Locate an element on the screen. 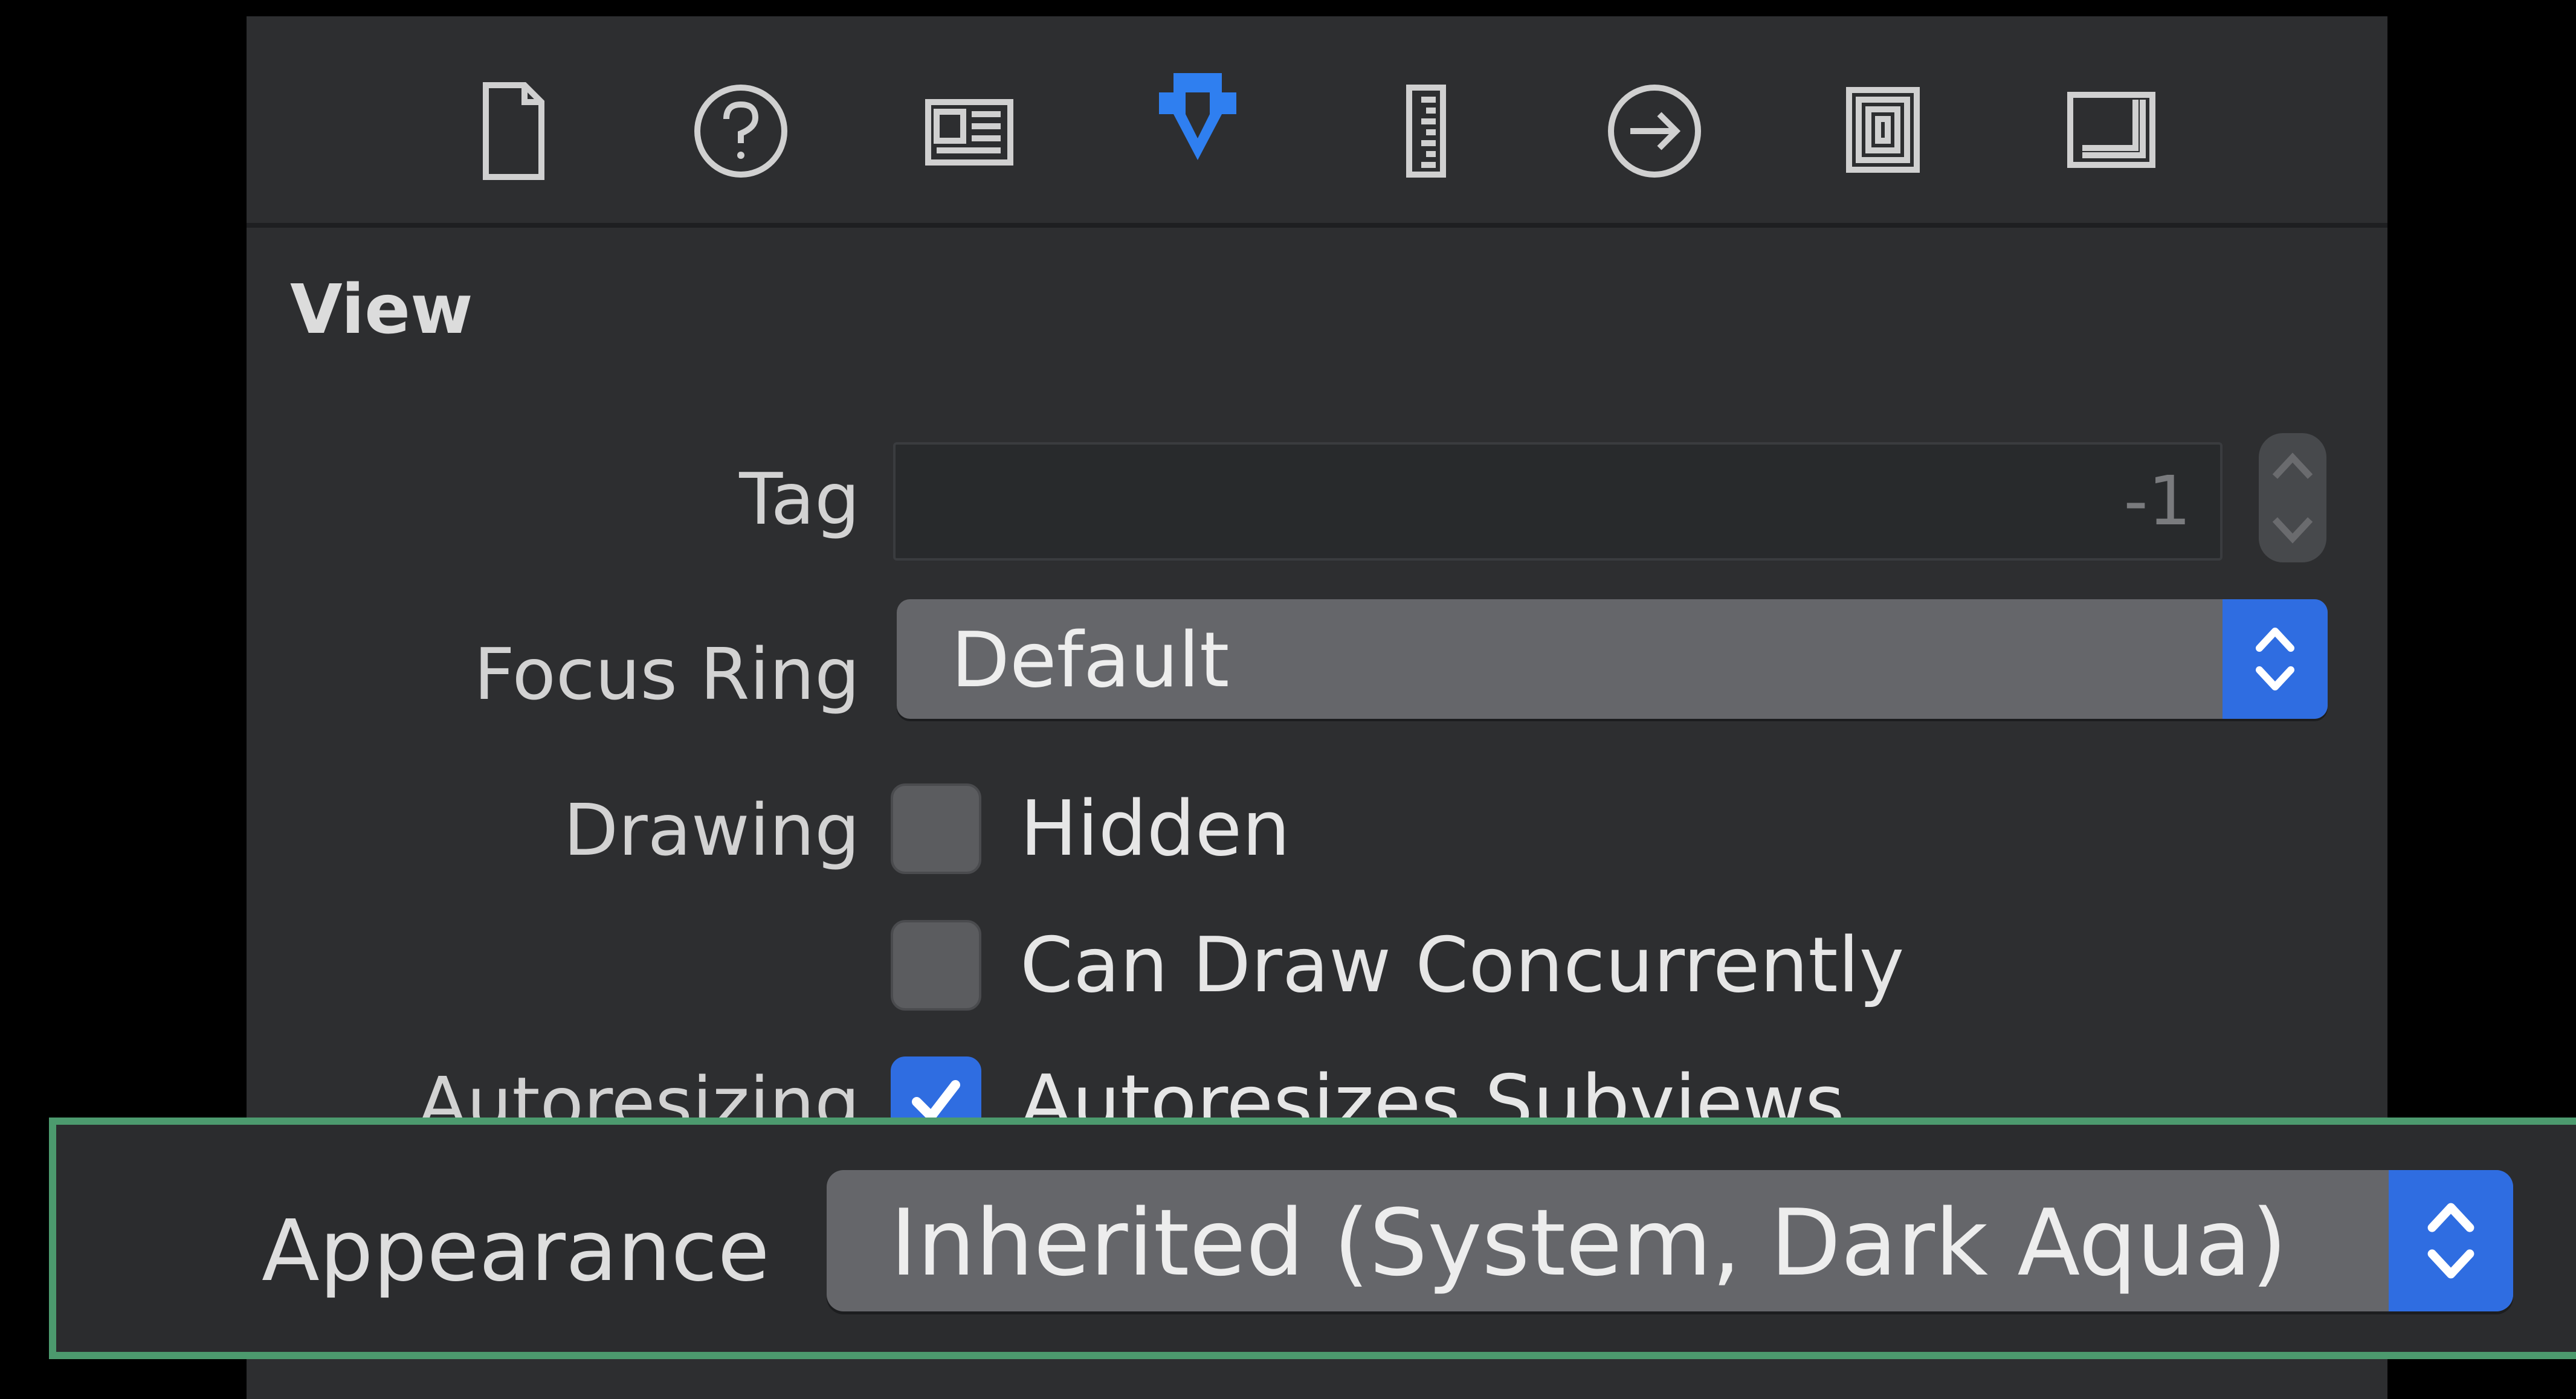  appearance-label: Appearance is located at coordinates (516, 1251).